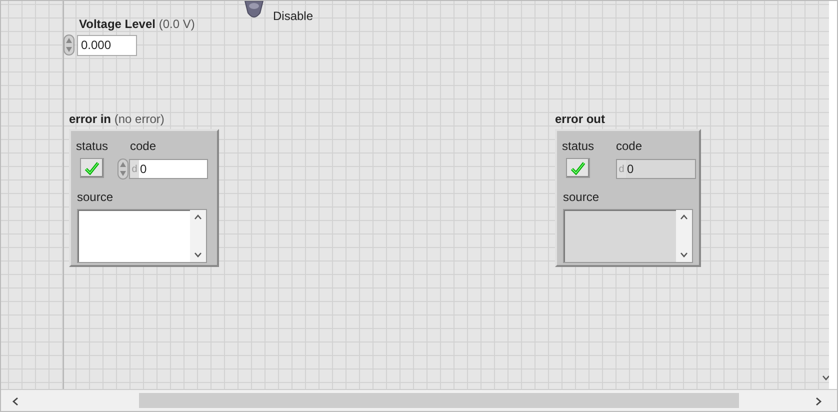 The height and width of the screenshot is (412, 838). What do you see at coordinates (107, 45) in the screenshot?
I see `numeric-field: 0.000` at bounding box center [107, 45].